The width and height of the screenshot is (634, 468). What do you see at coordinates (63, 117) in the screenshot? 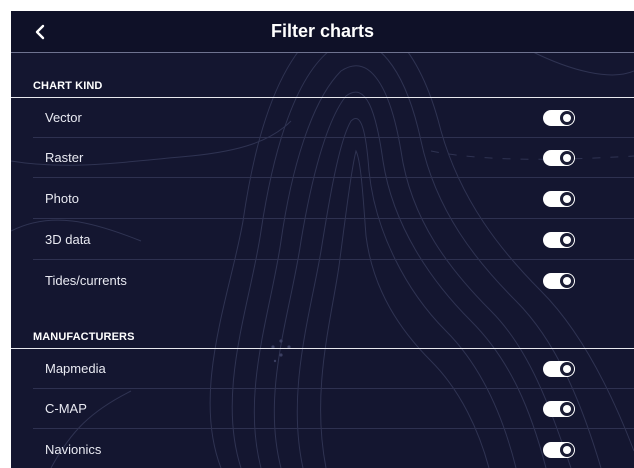
I see `row-label: Vector` at bounding box center [63, 117].